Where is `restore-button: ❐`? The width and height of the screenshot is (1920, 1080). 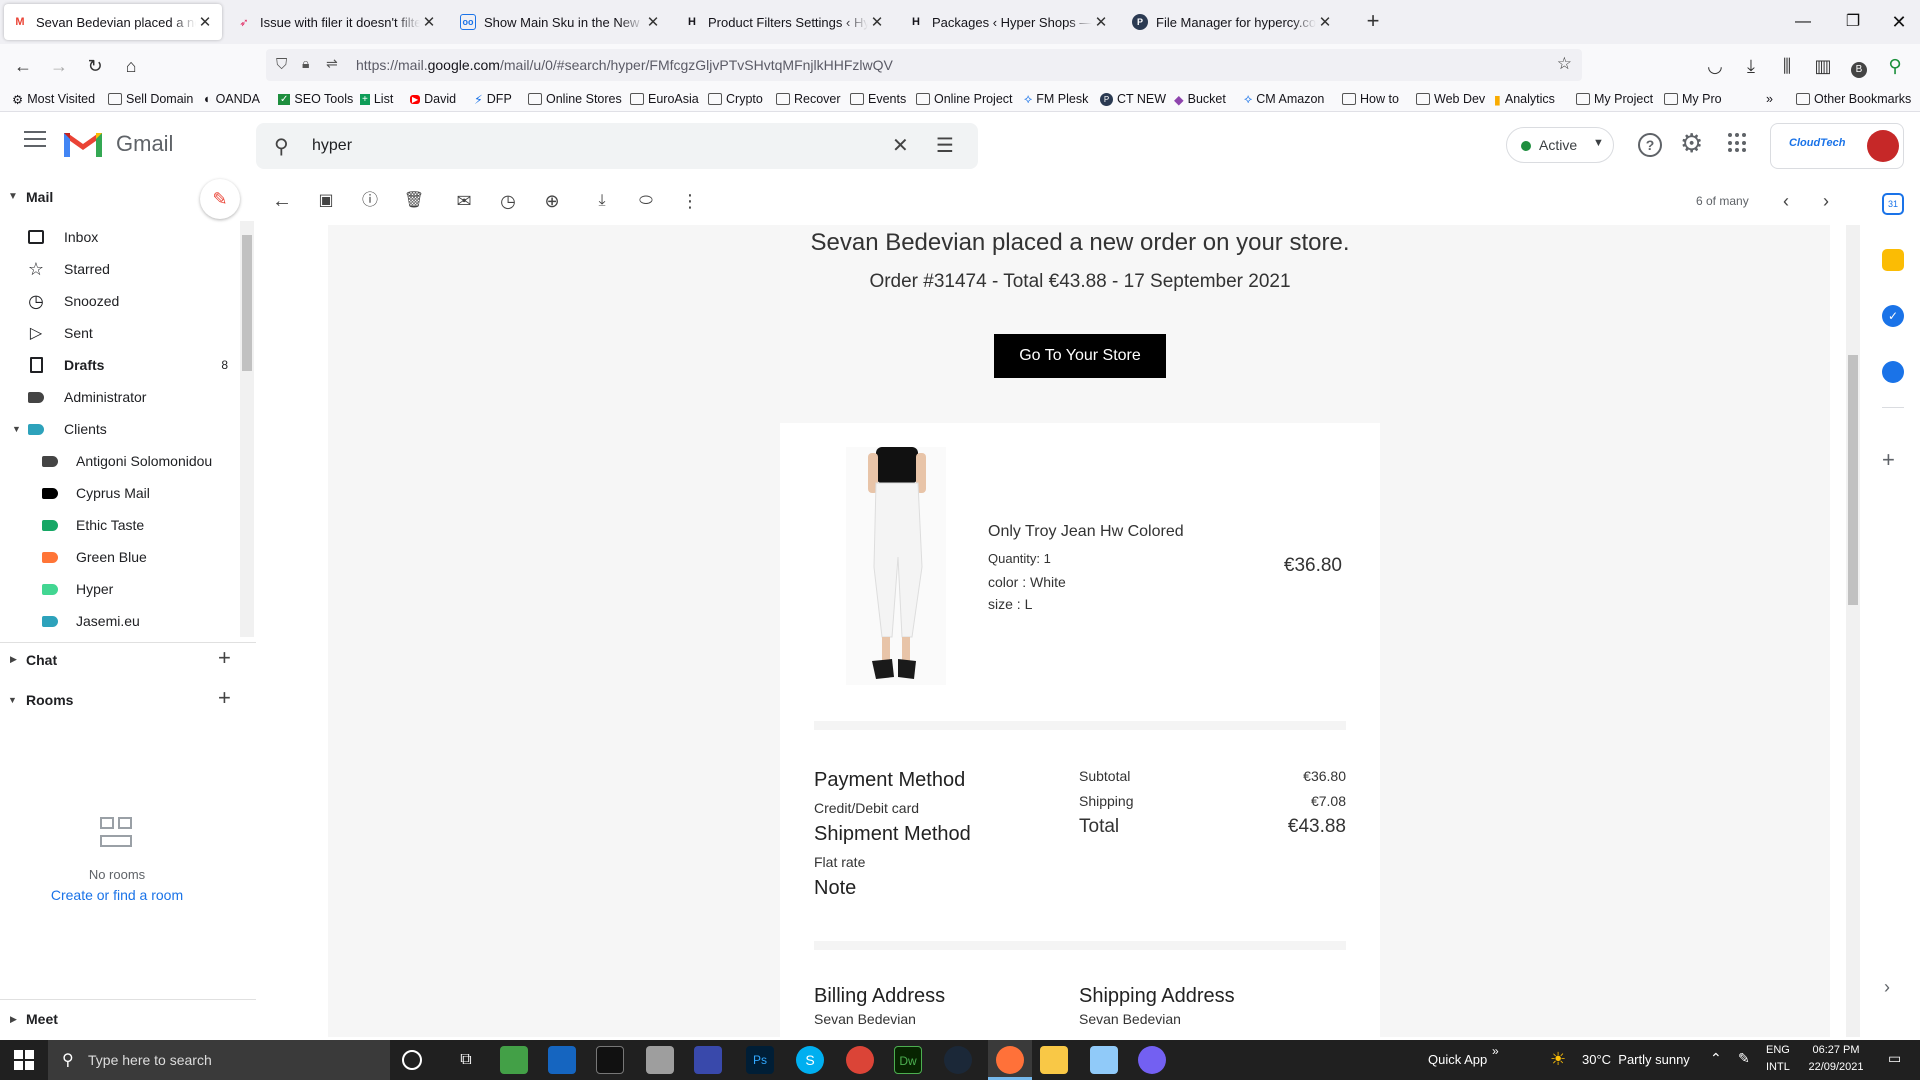 restore-button: ❐ is located at coordinates (1853, 22).